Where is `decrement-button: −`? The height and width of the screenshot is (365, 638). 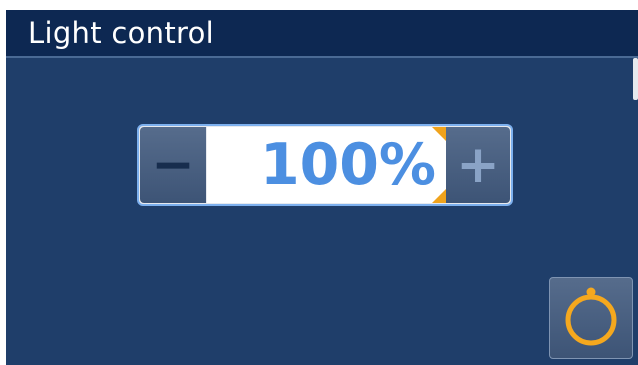 decrement-button: − is located at coordinates (173, 165).